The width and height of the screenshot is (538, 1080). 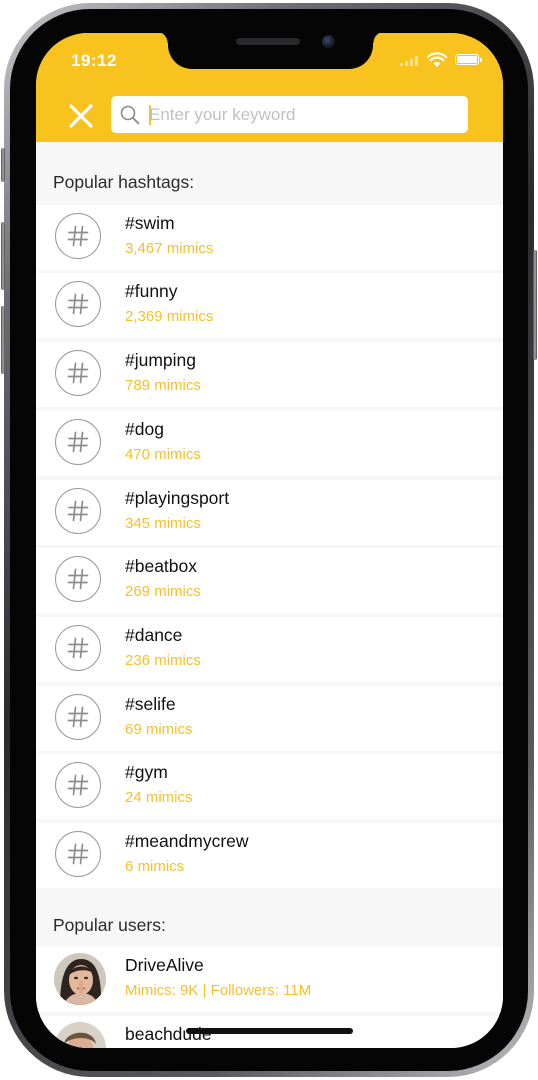 I want to click on hashtag-name: #meandmycrew, so click(x=187, y=841).